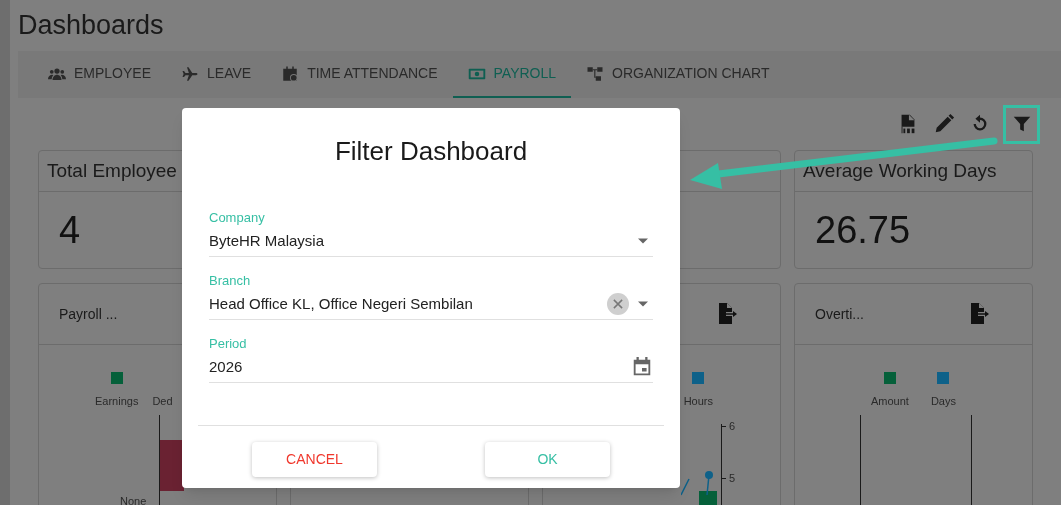 Image resolution: width=1061 pixels, height=505 pixels. I want to click on form-field: Company ByteHR Malaysia, so click(431, 233).